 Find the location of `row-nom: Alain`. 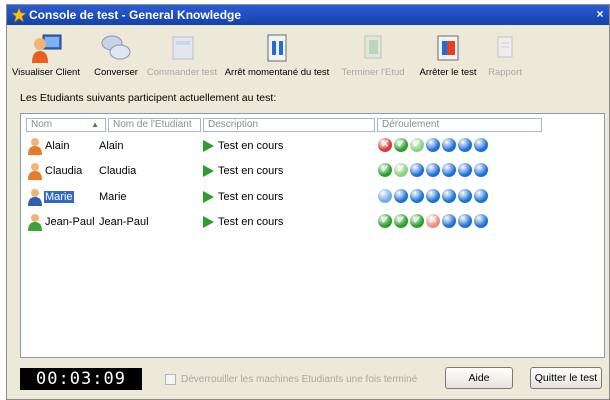

row-nom: Alain is located at coordinates (57, 146).